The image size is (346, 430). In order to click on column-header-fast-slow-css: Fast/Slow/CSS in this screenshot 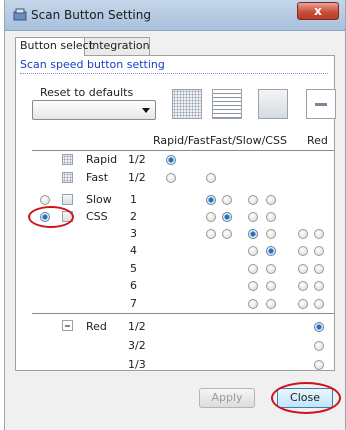, I will do `click(248, 140)`.